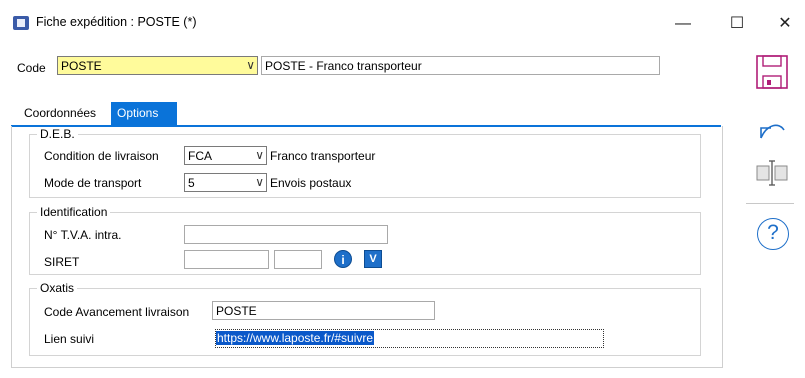 This screenshot has height=378, width=805. Describe the element at coordinates (21, 23) in the screenshot. I see `app-icon` at that location.